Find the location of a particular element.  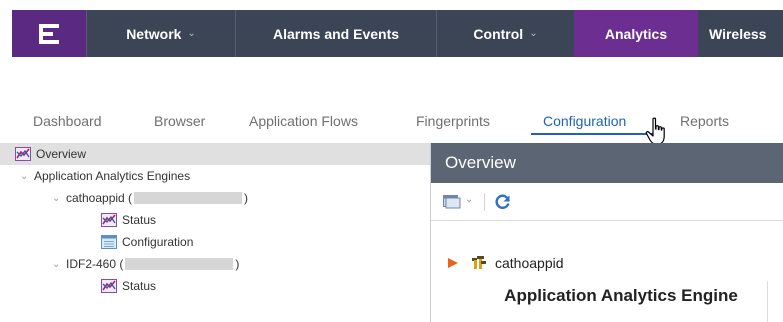

active-tab-indicator is located at coordinates (592, 134).